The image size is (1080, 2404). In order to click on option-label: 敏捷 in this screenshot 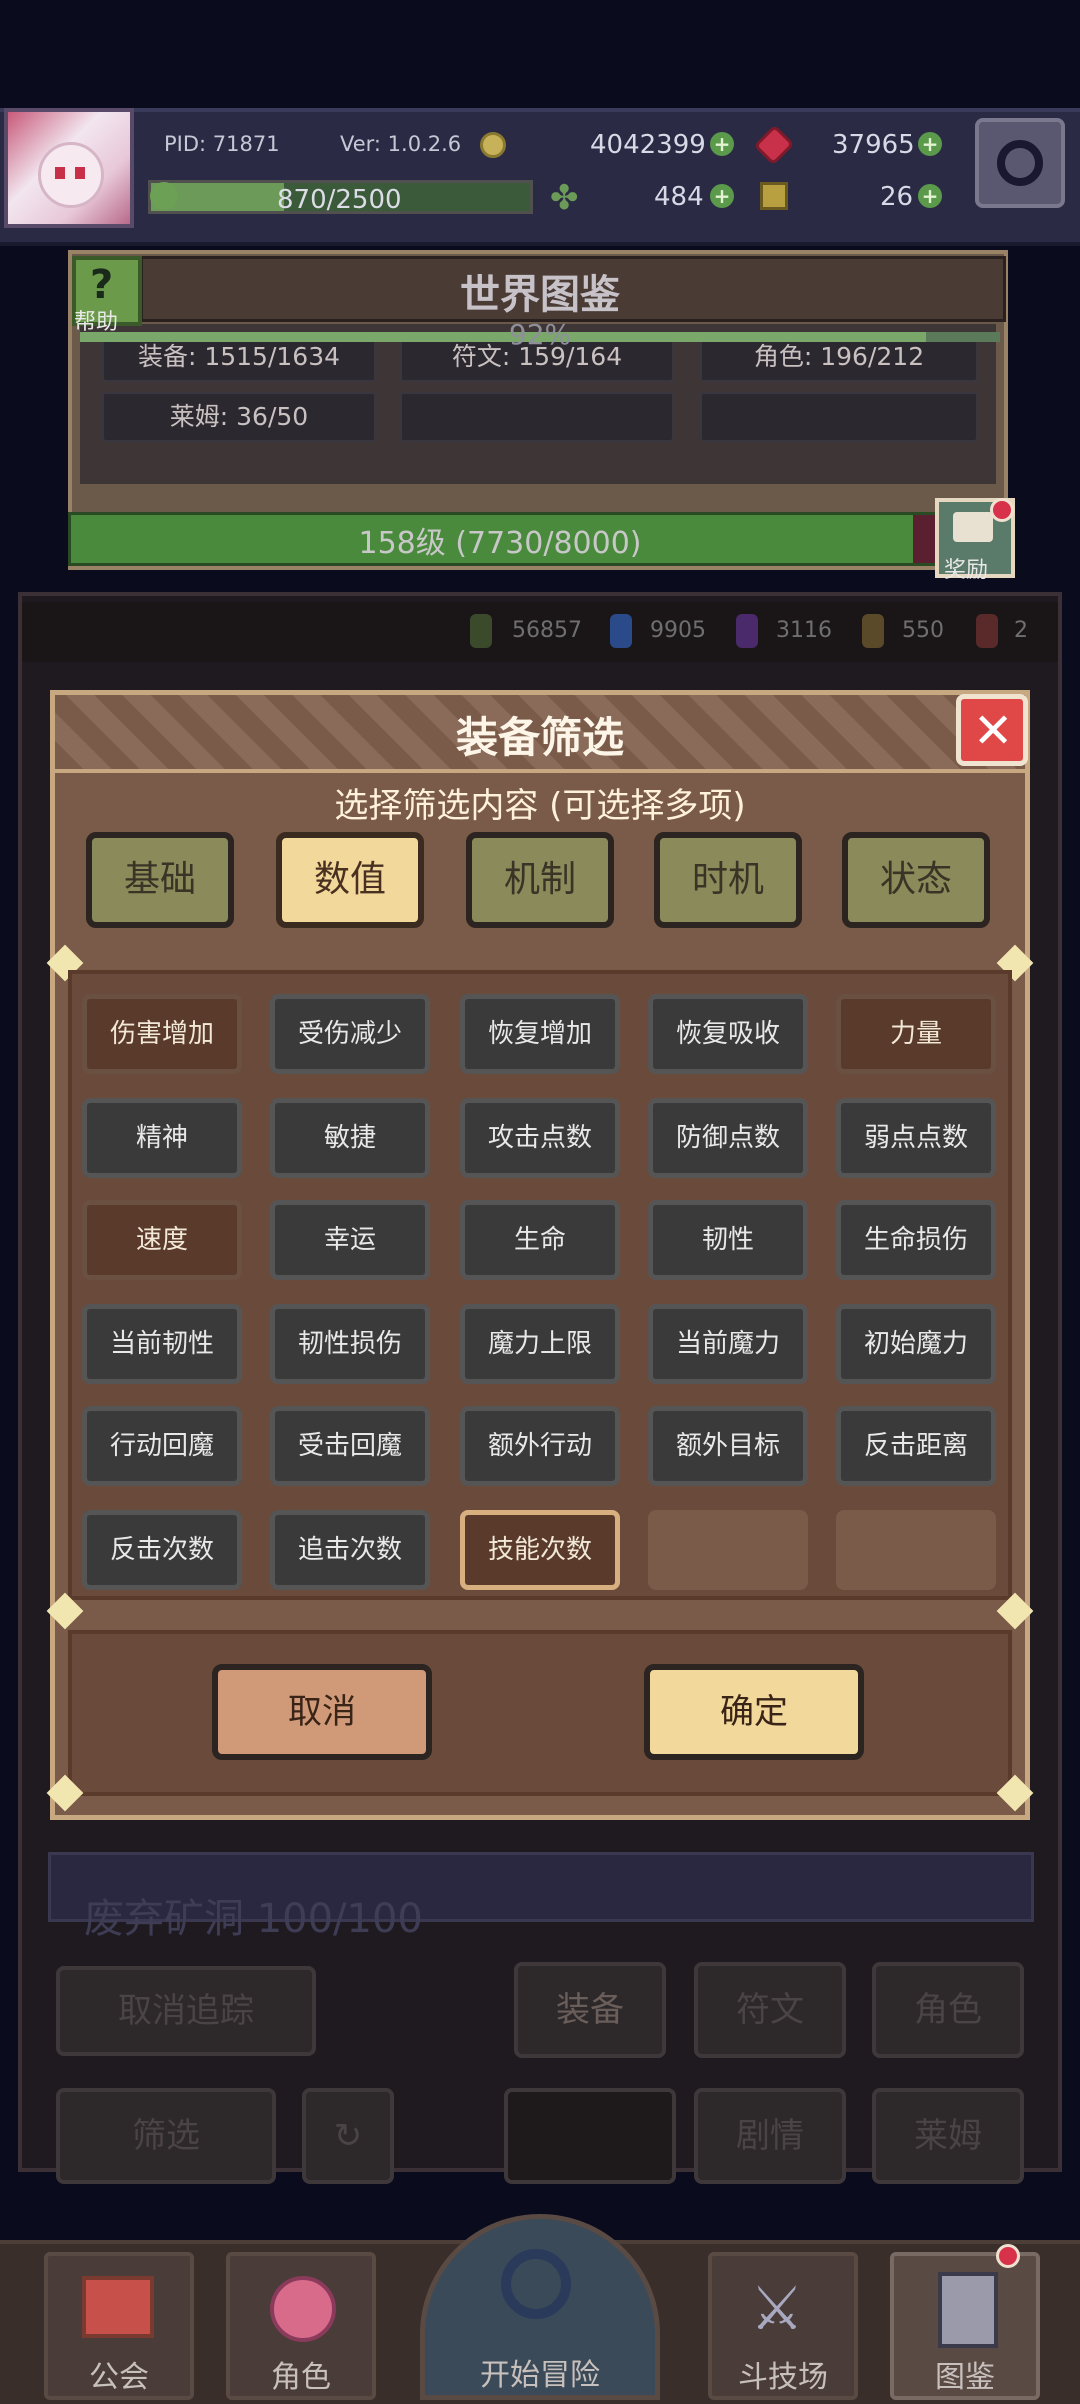, I will do `click(349, 1138)`.